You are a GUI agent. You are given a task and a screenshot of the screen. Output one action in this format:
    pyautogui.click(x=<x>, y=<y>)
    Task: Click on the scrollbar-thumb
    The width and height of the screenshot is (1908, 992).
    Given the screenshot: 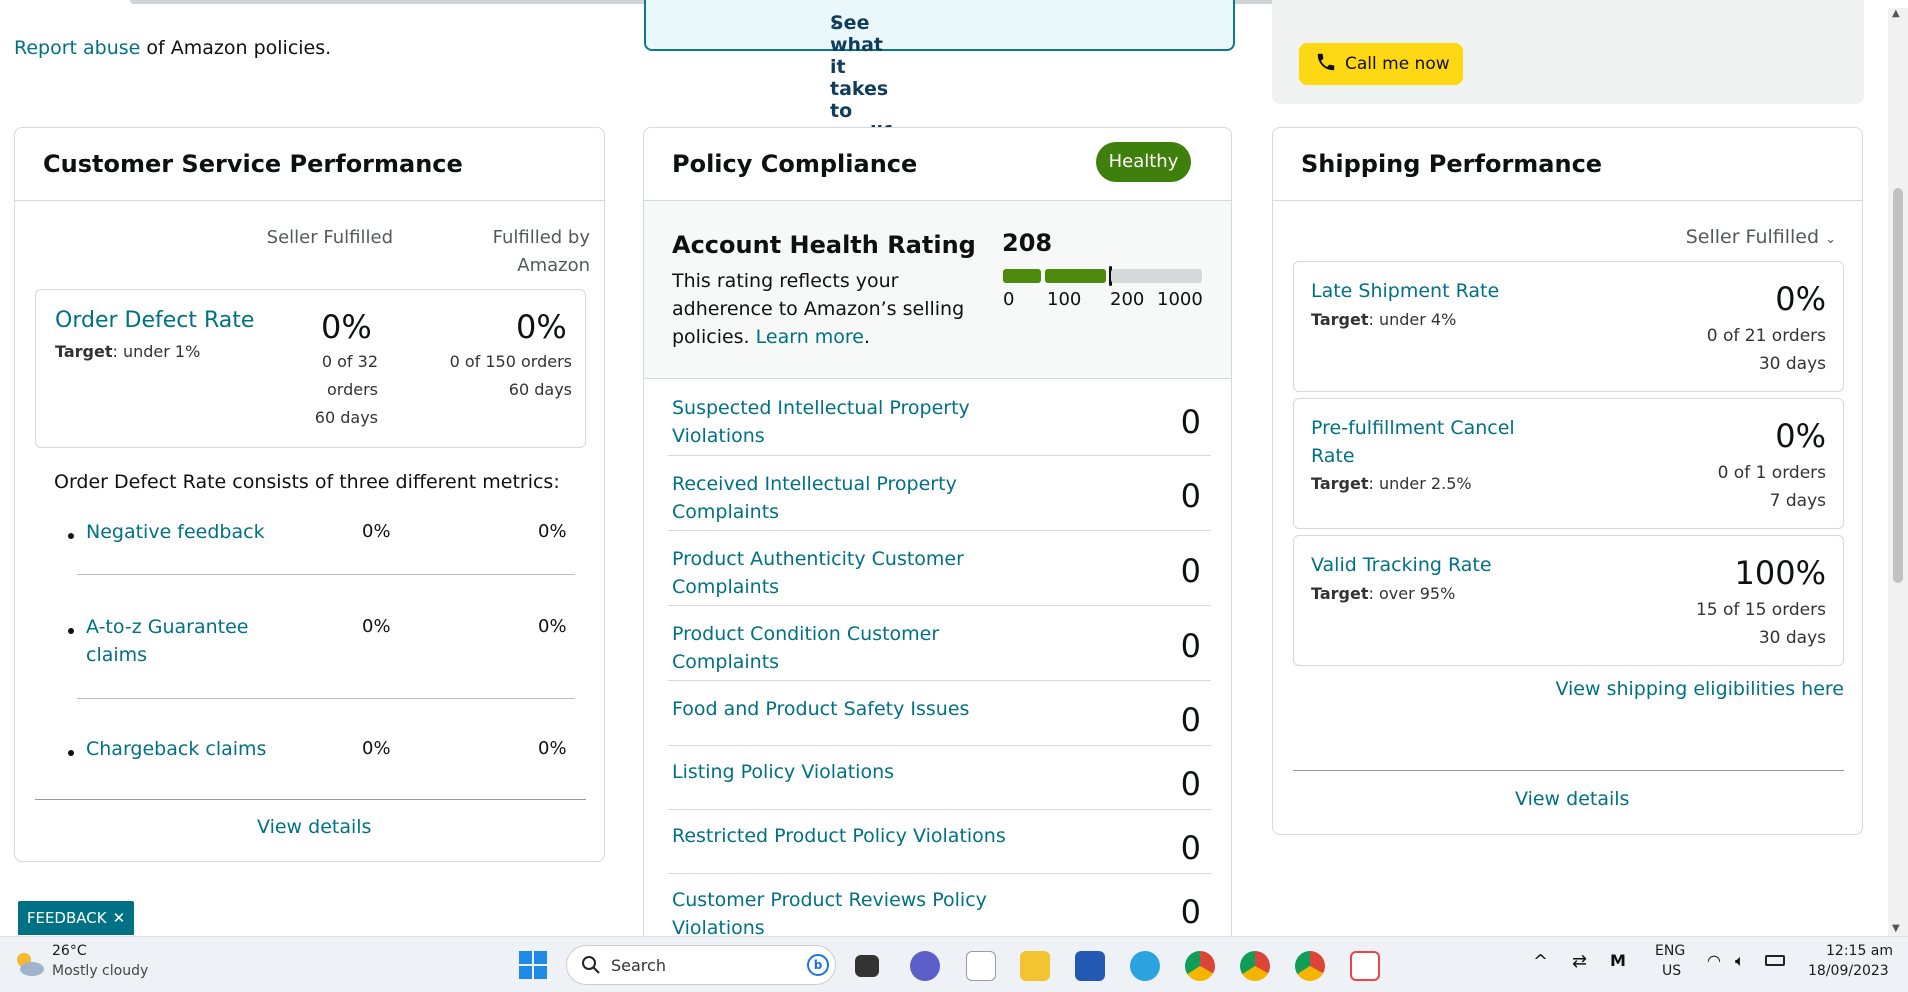 What is the action you would take?
    pyautogui.click(x=1898, y=385)
    